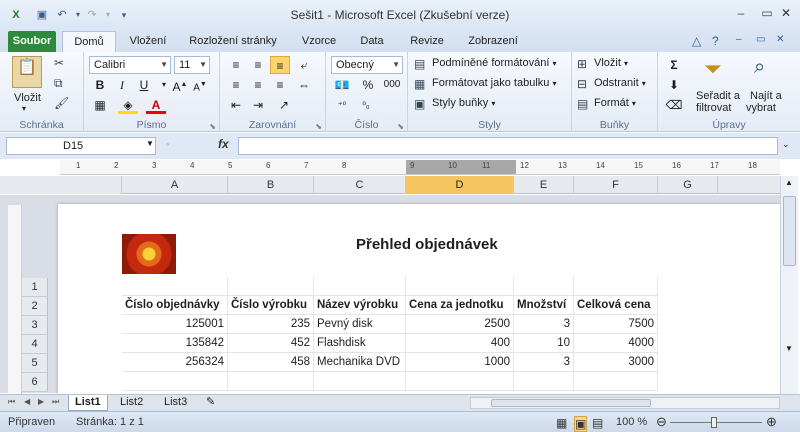 This screenshot has width=800, height=432. What do you see at coordinates (156, 105) in the screenshot?
I see `font-color-icon: A` at bounding box center [156, 105].